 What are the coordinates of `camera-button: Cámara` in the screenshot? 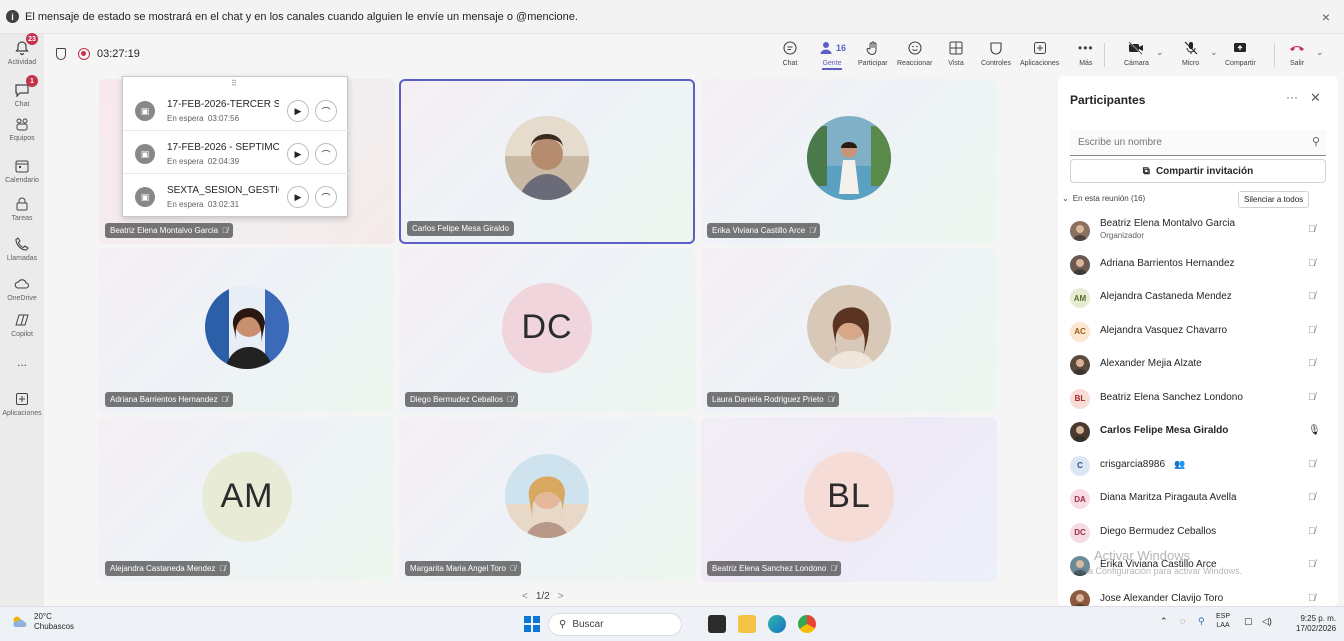 It's located at (1136, 52).